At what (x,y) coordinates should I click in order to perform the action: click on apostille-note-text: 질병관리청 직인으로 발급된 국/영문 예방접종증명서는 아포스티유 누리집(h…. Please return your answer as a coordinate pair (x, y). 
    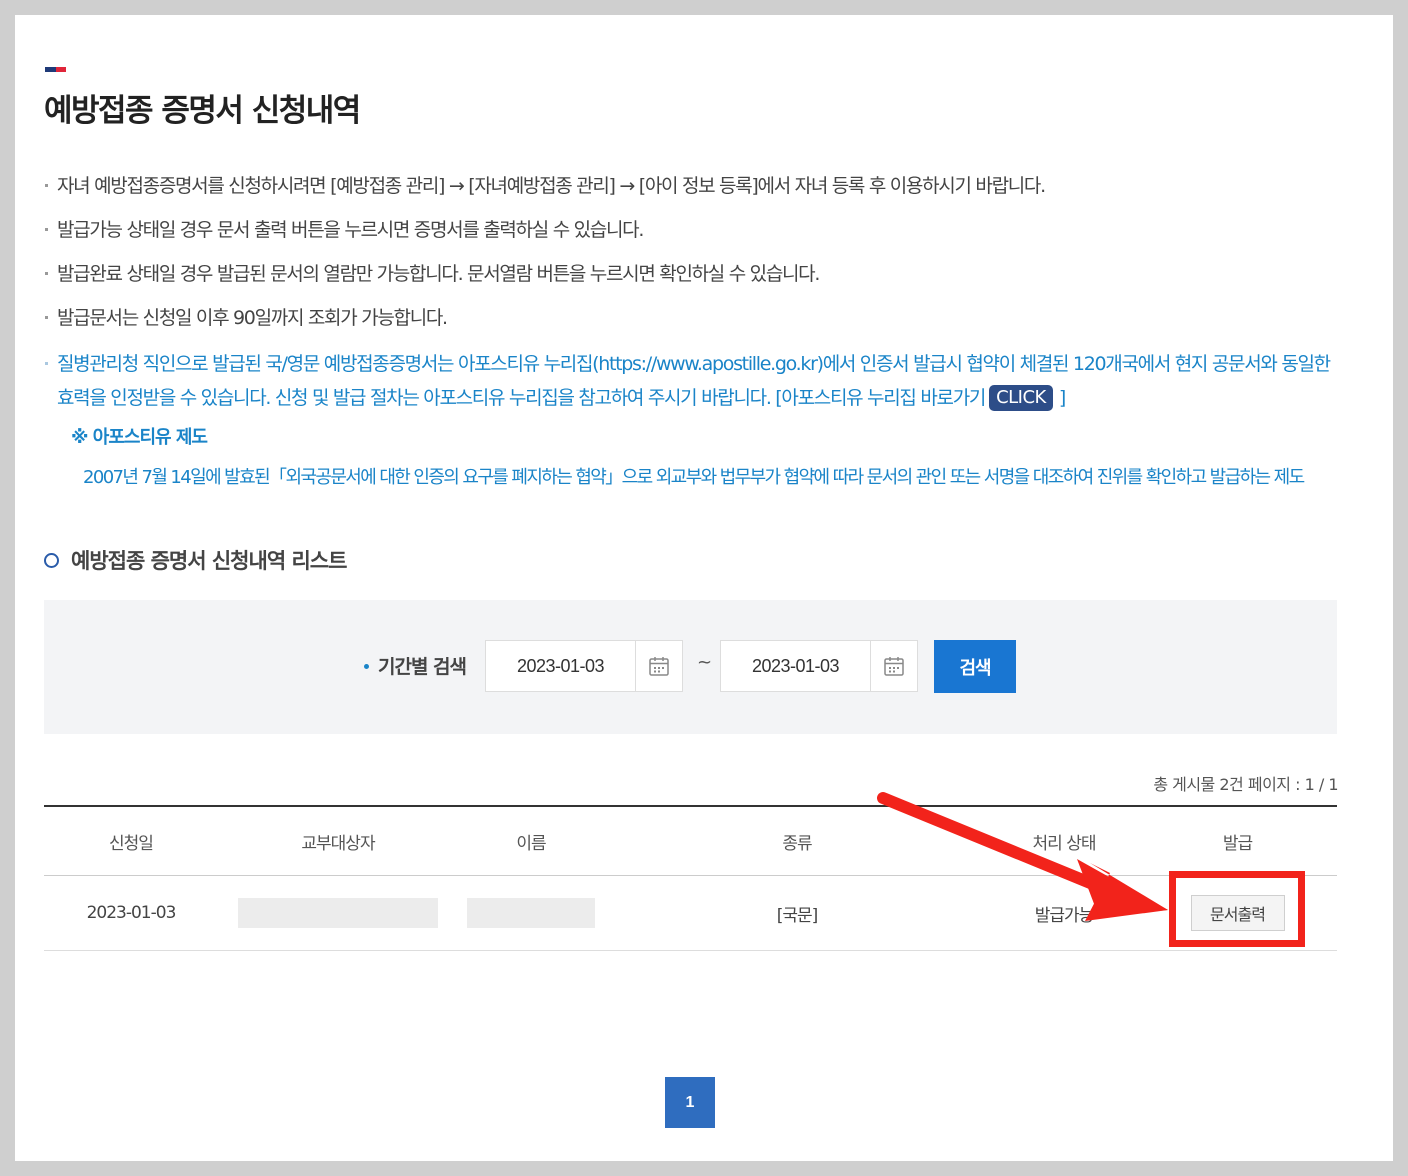
    Looking at the image, I should click on (694, 381).